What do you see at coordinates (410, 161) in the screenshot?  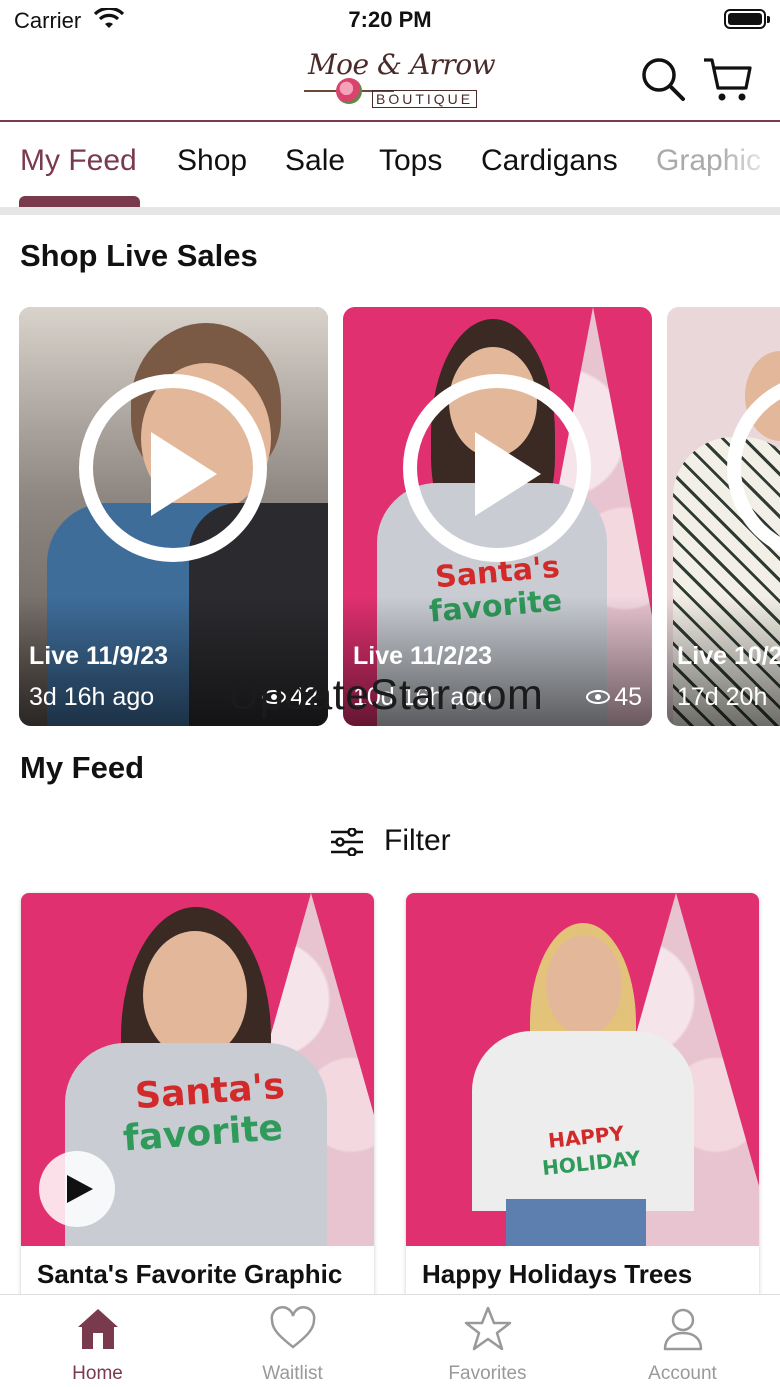 I see `tab-tops: Tops` at bounding box center [410, 161].